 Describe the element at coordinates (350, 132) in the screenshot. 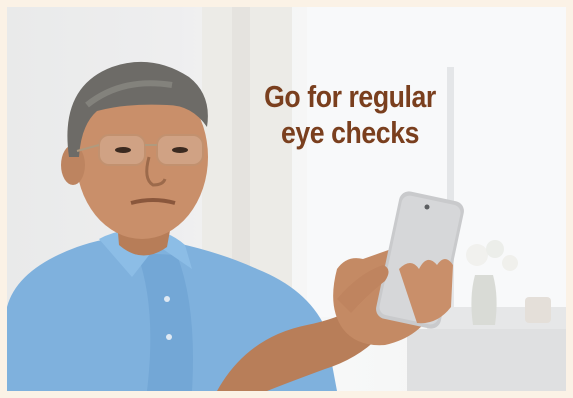

I see `headline-line-2: eye checks` at that location.